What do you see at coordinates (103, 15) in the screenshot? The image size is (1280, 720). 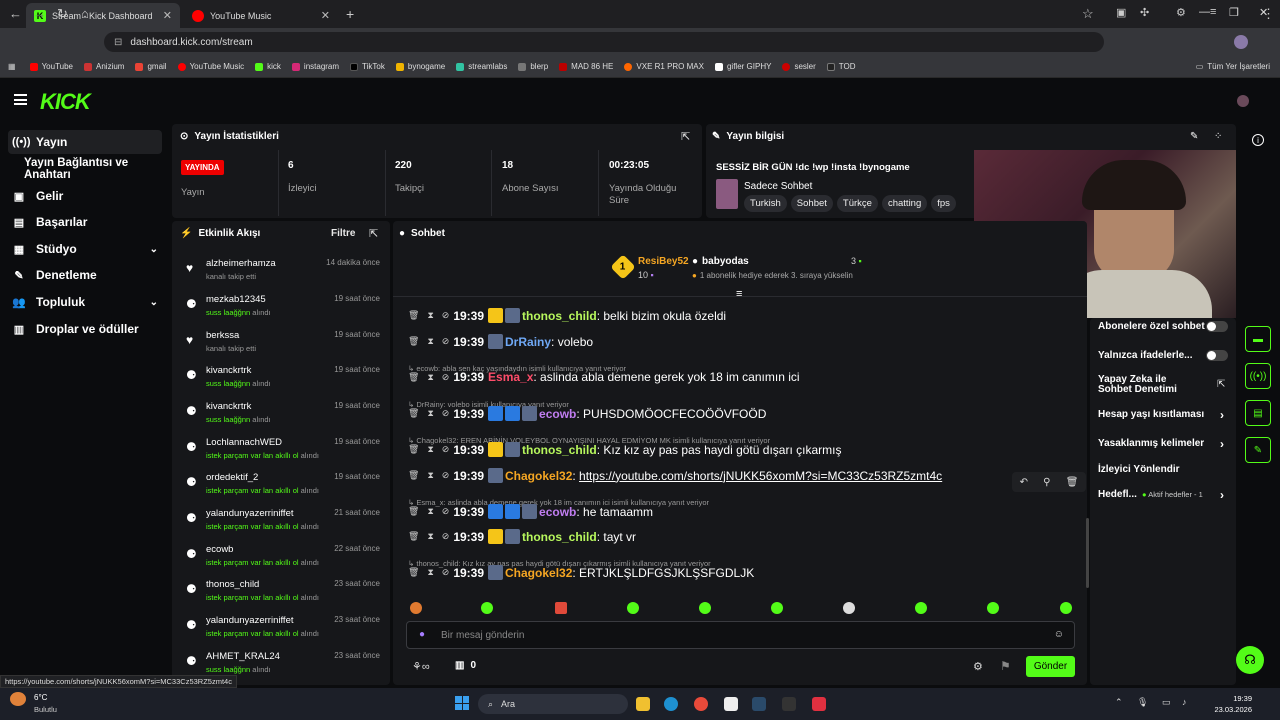 I see `tab-kick-dashboard: K Stream - Kick Dashboard ✕` at bounding box center [103, 15].